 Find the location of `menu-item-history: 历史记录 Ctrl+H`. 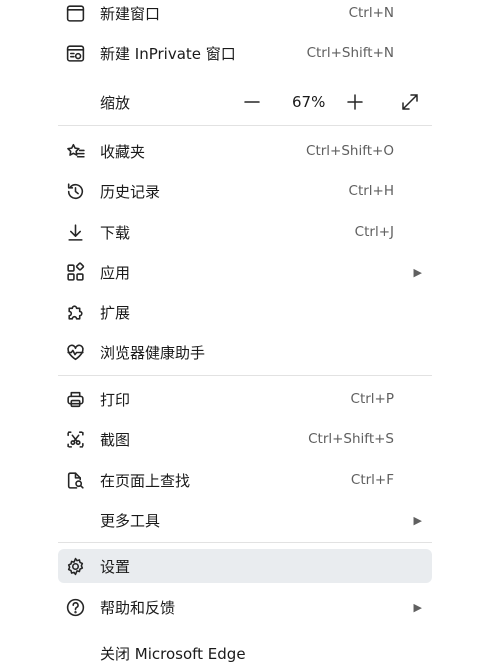

menu-item-history: 历史记录 Ctrl+H is located at coordinates (245, 191).